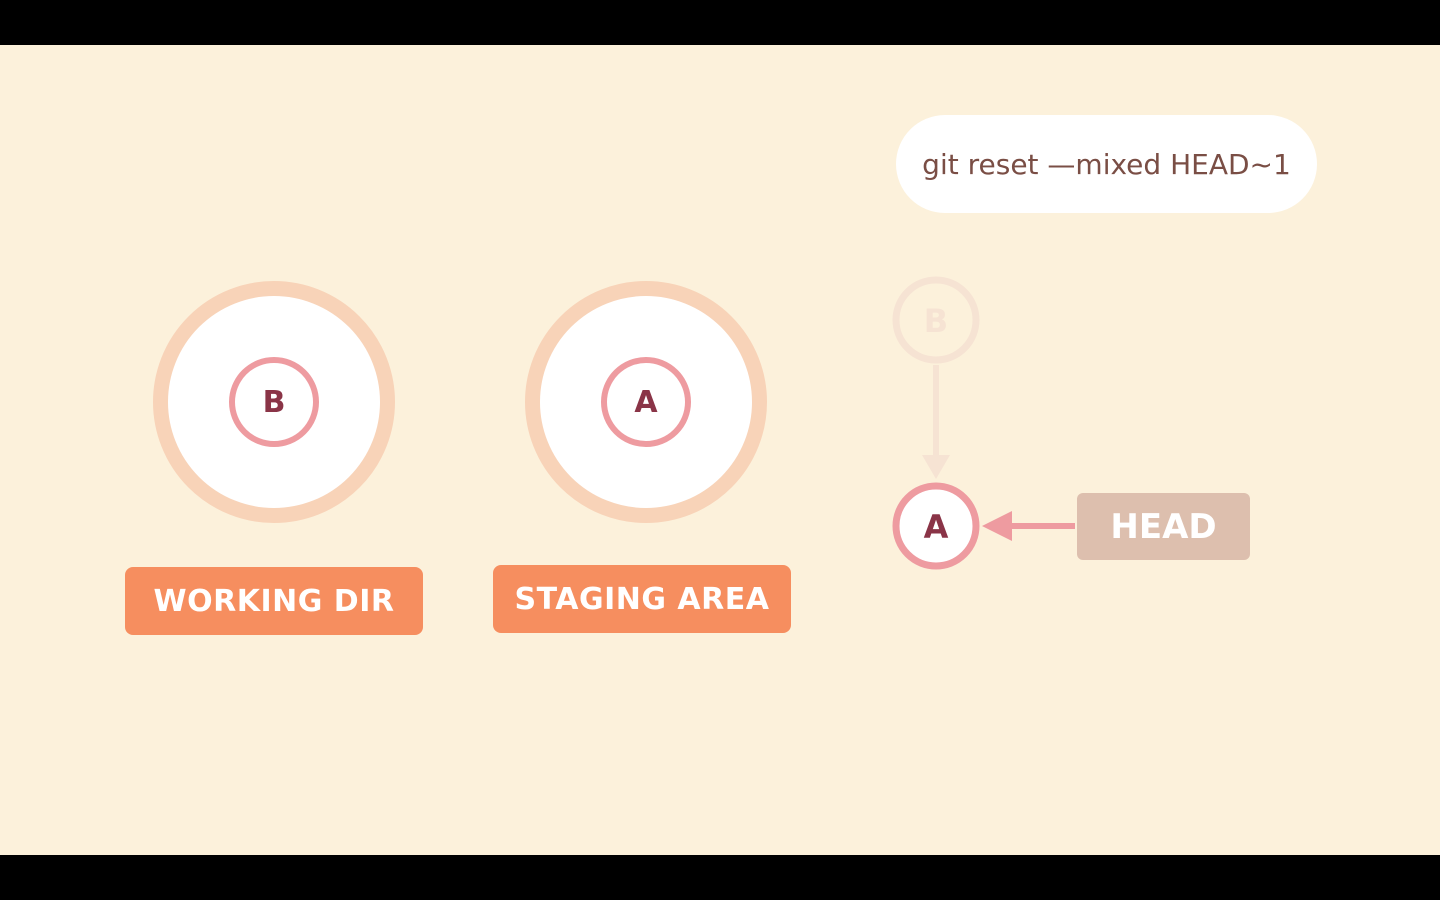 The width and height of the screenshot is (1440, 900). What do you see at coordinates (1028, 526) in the screenshot?
I see `head-pointer-arrow` at bounding box center [1028, 526].